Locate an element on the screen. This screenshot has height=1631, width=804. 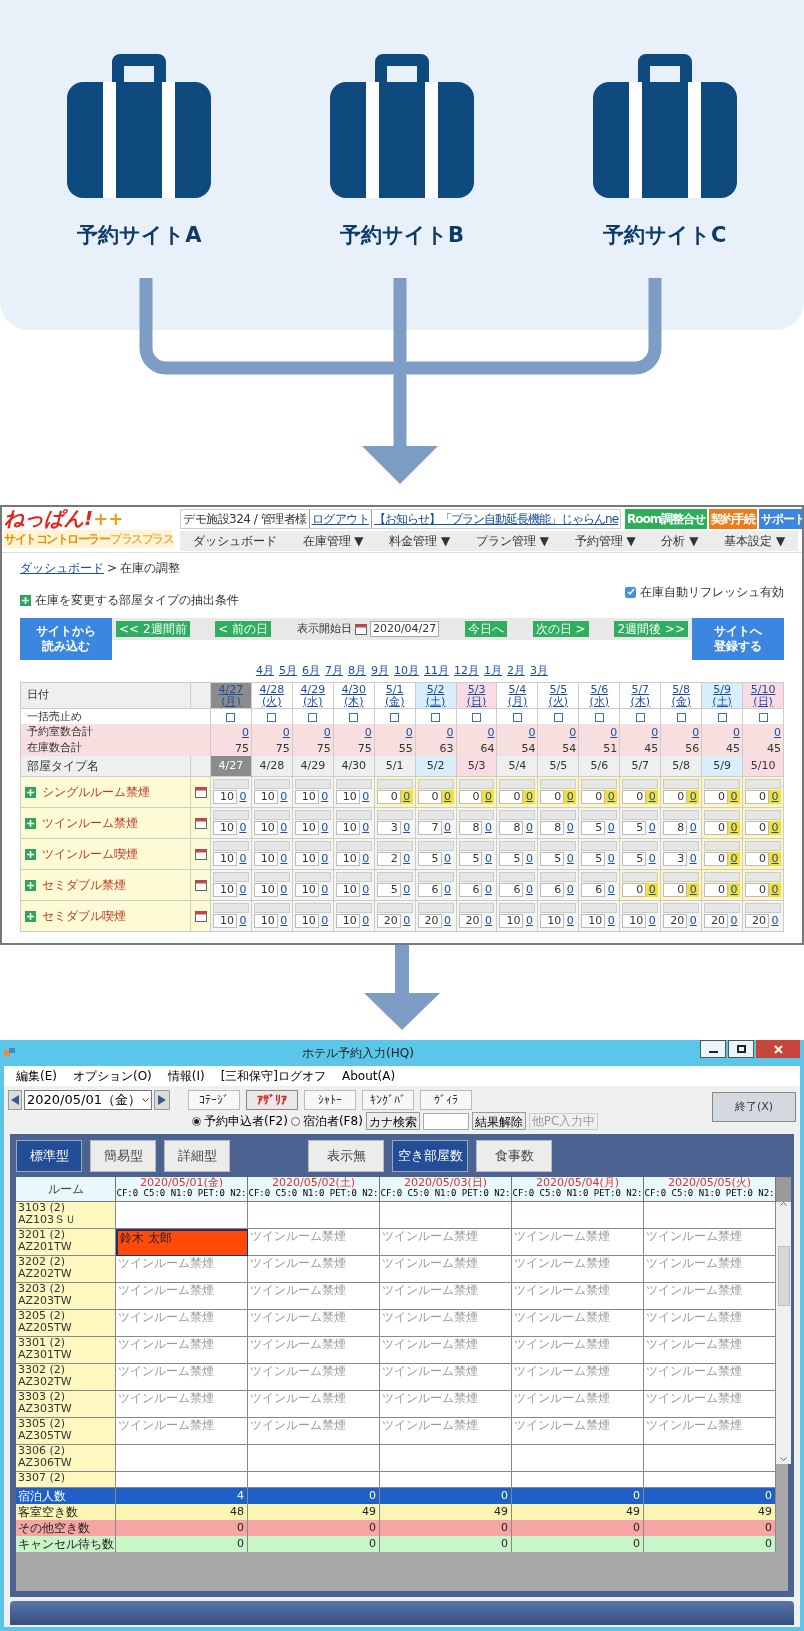
register-button: サイトへ 登録する is located at coordinates (738, 639).